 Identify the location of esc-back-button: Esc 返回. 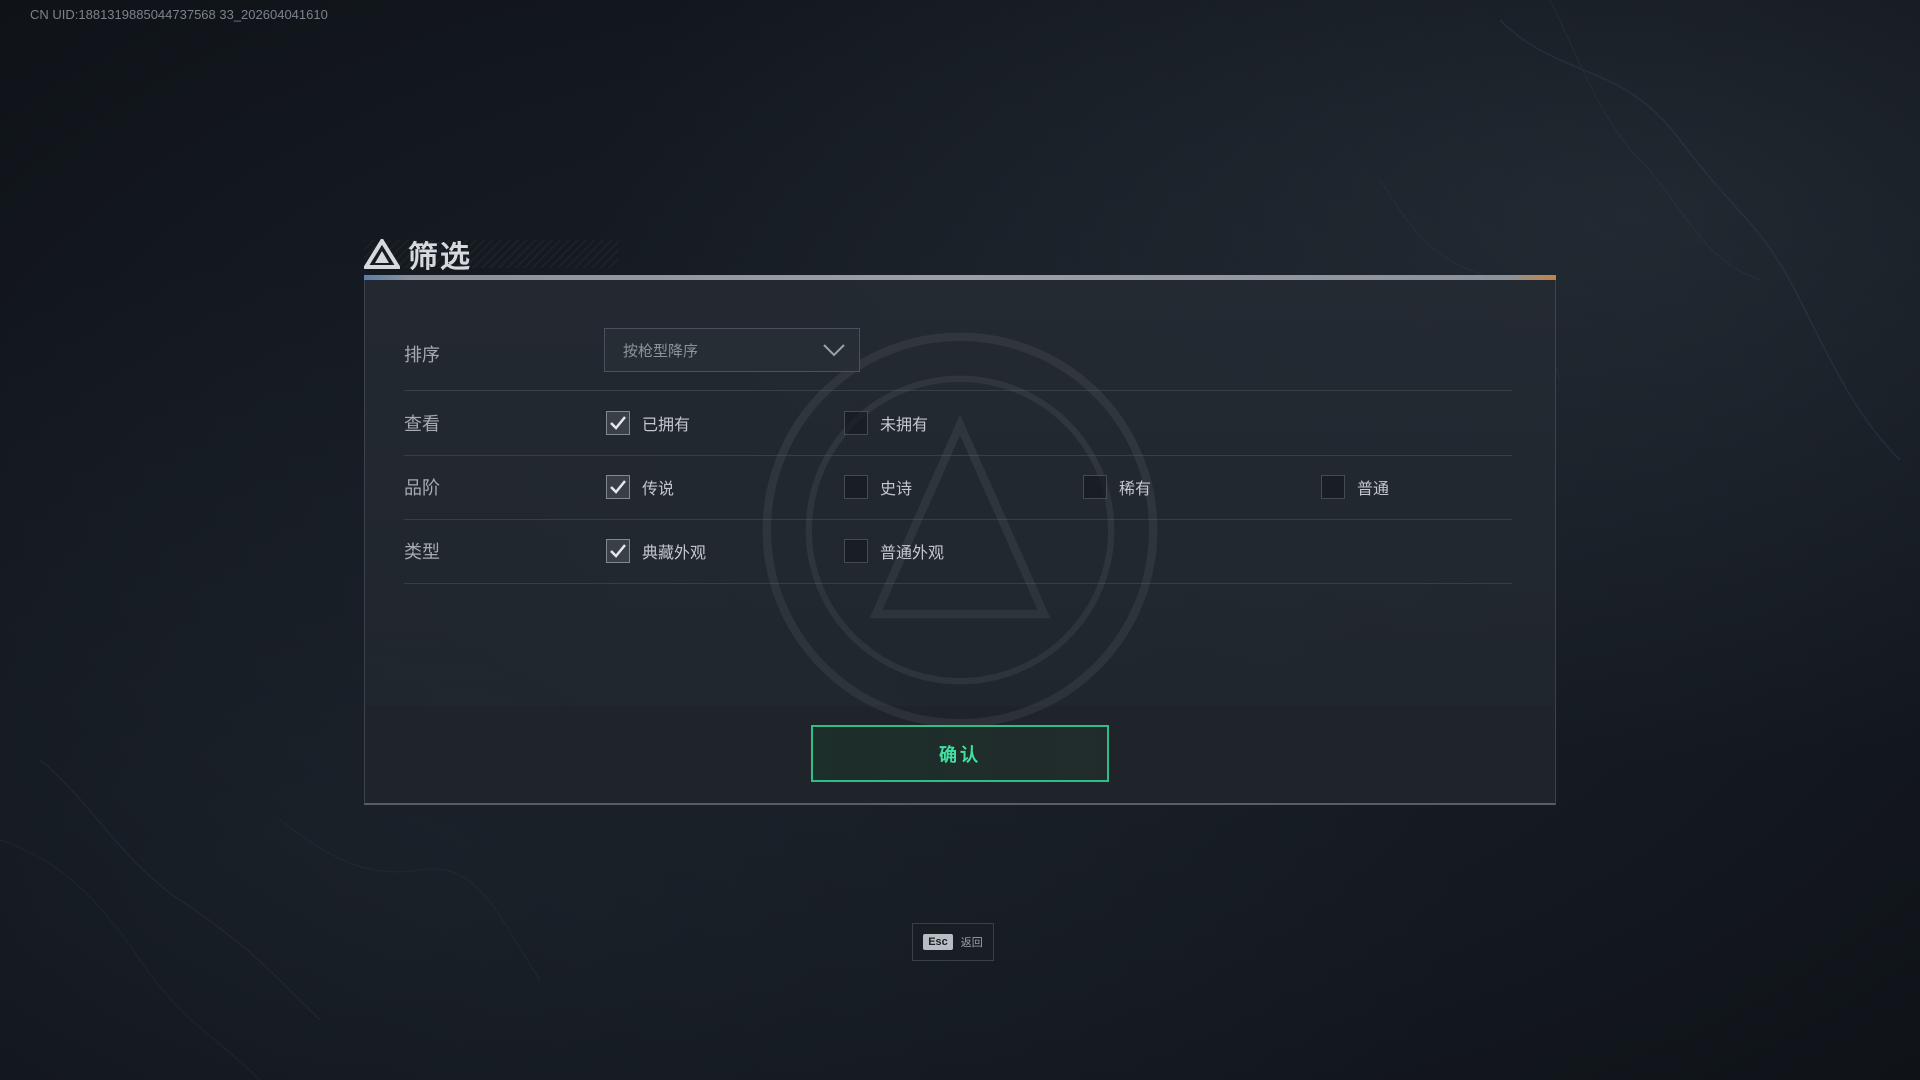
(953, 942).